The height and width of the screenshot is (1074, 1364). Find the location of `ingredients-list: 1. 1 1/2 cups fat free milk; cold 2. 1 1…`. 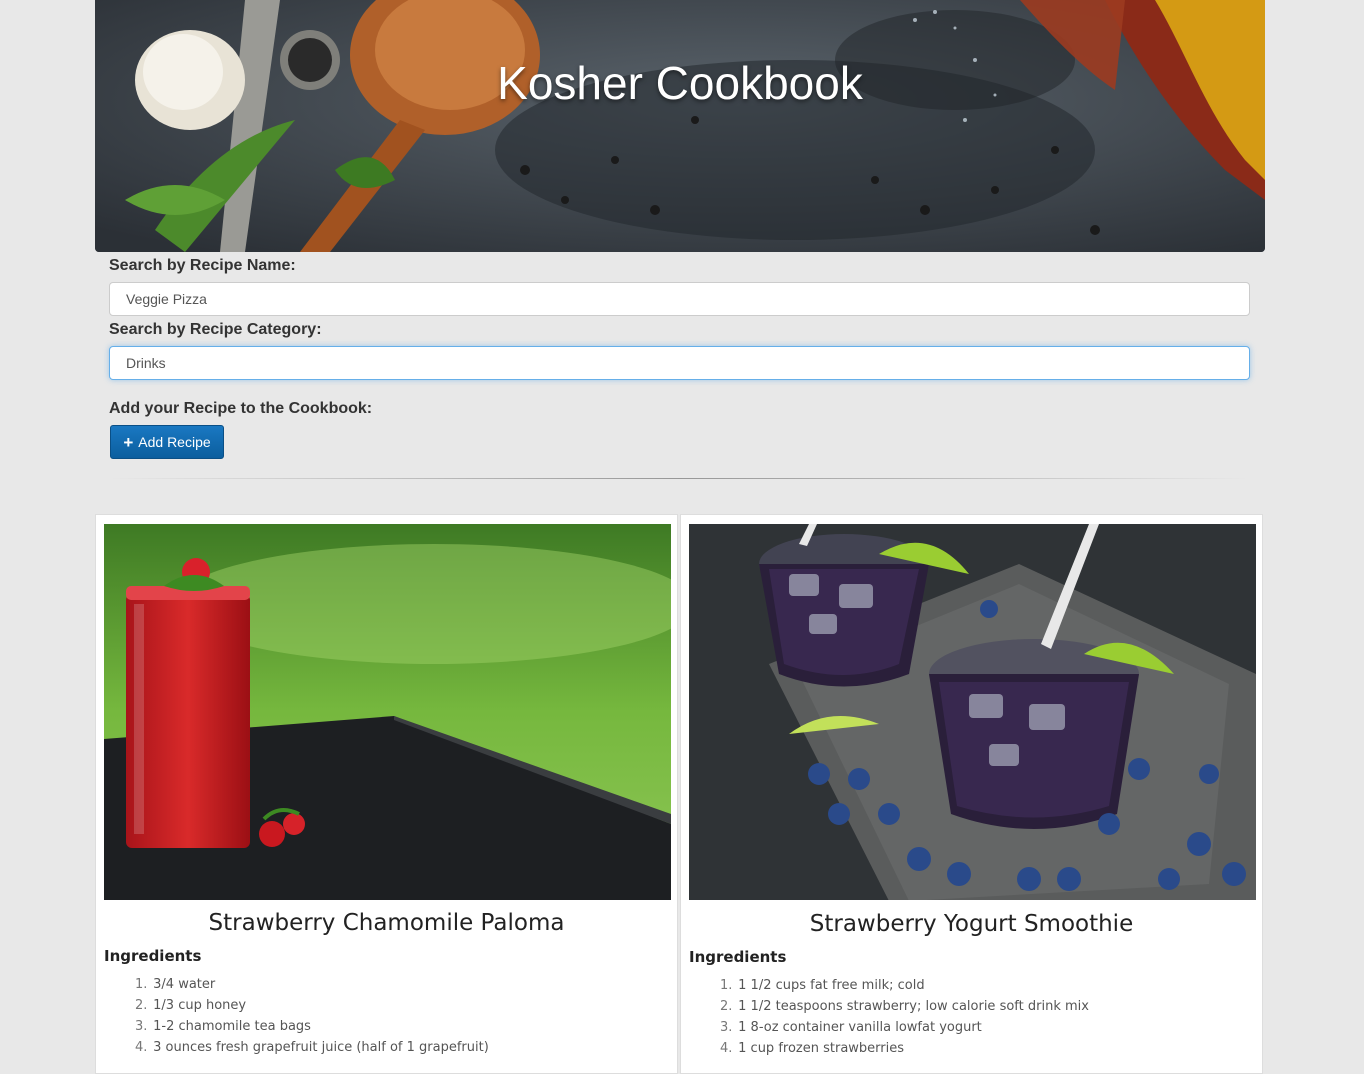

ingredients-list: 1. 1 1/2 cups fat free milk; cold 2. 1 1… is located at coordinates (904, 1017).